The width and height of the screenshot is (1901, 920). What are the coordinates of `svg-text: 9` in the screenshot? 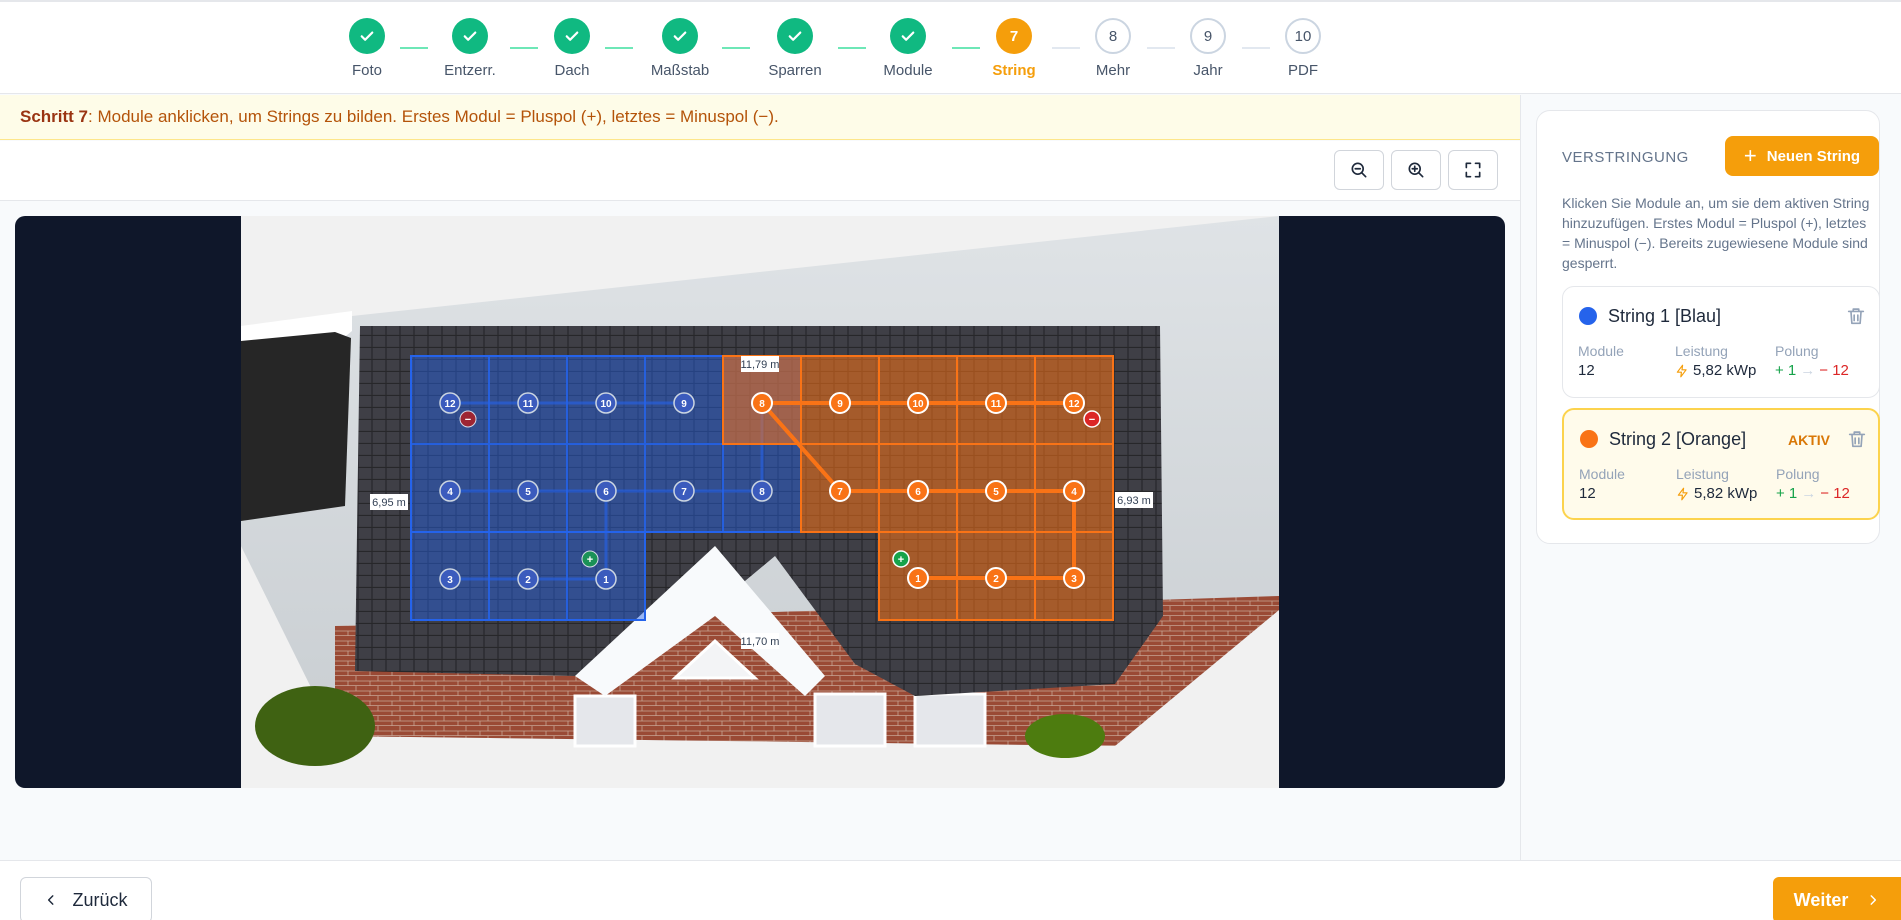 It's located at (840, 404).